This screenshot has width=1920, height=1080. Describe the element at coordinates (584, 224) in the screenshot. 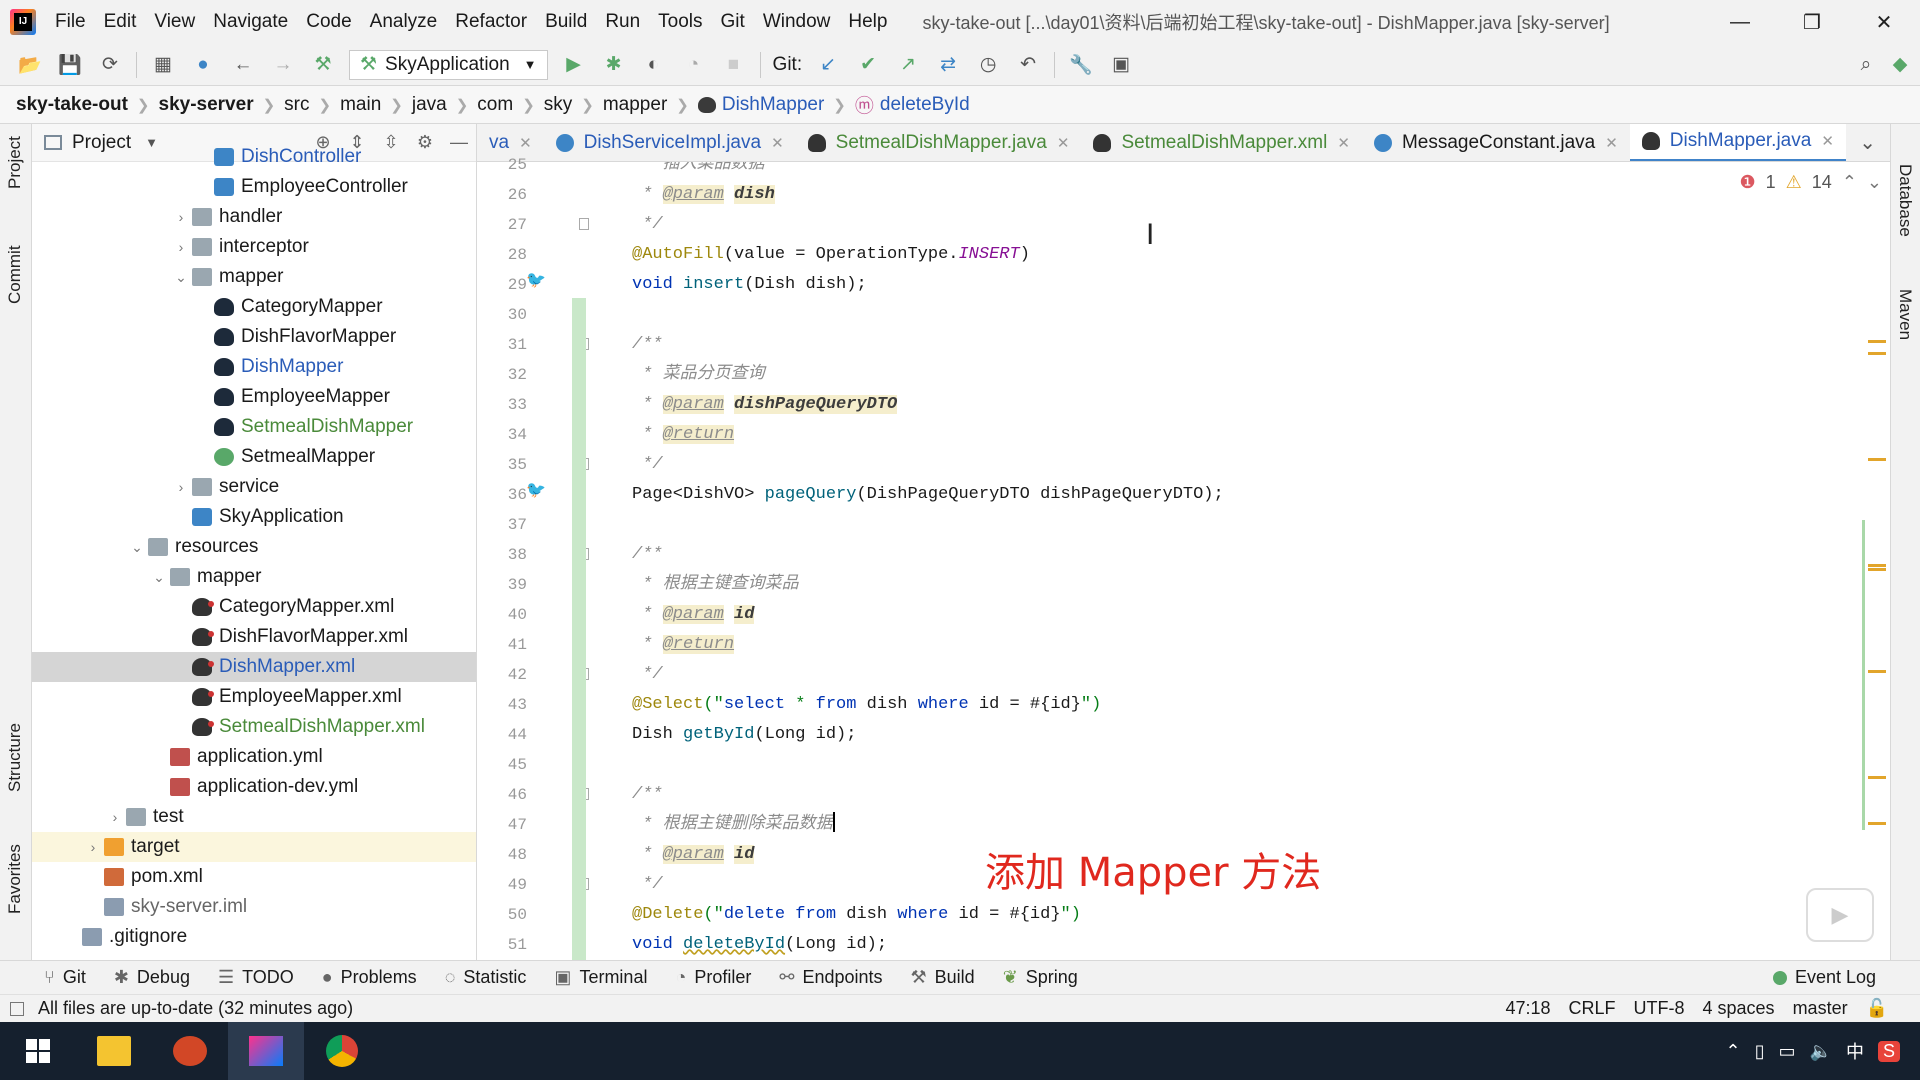

I see `fold-marker-icon` at that location.